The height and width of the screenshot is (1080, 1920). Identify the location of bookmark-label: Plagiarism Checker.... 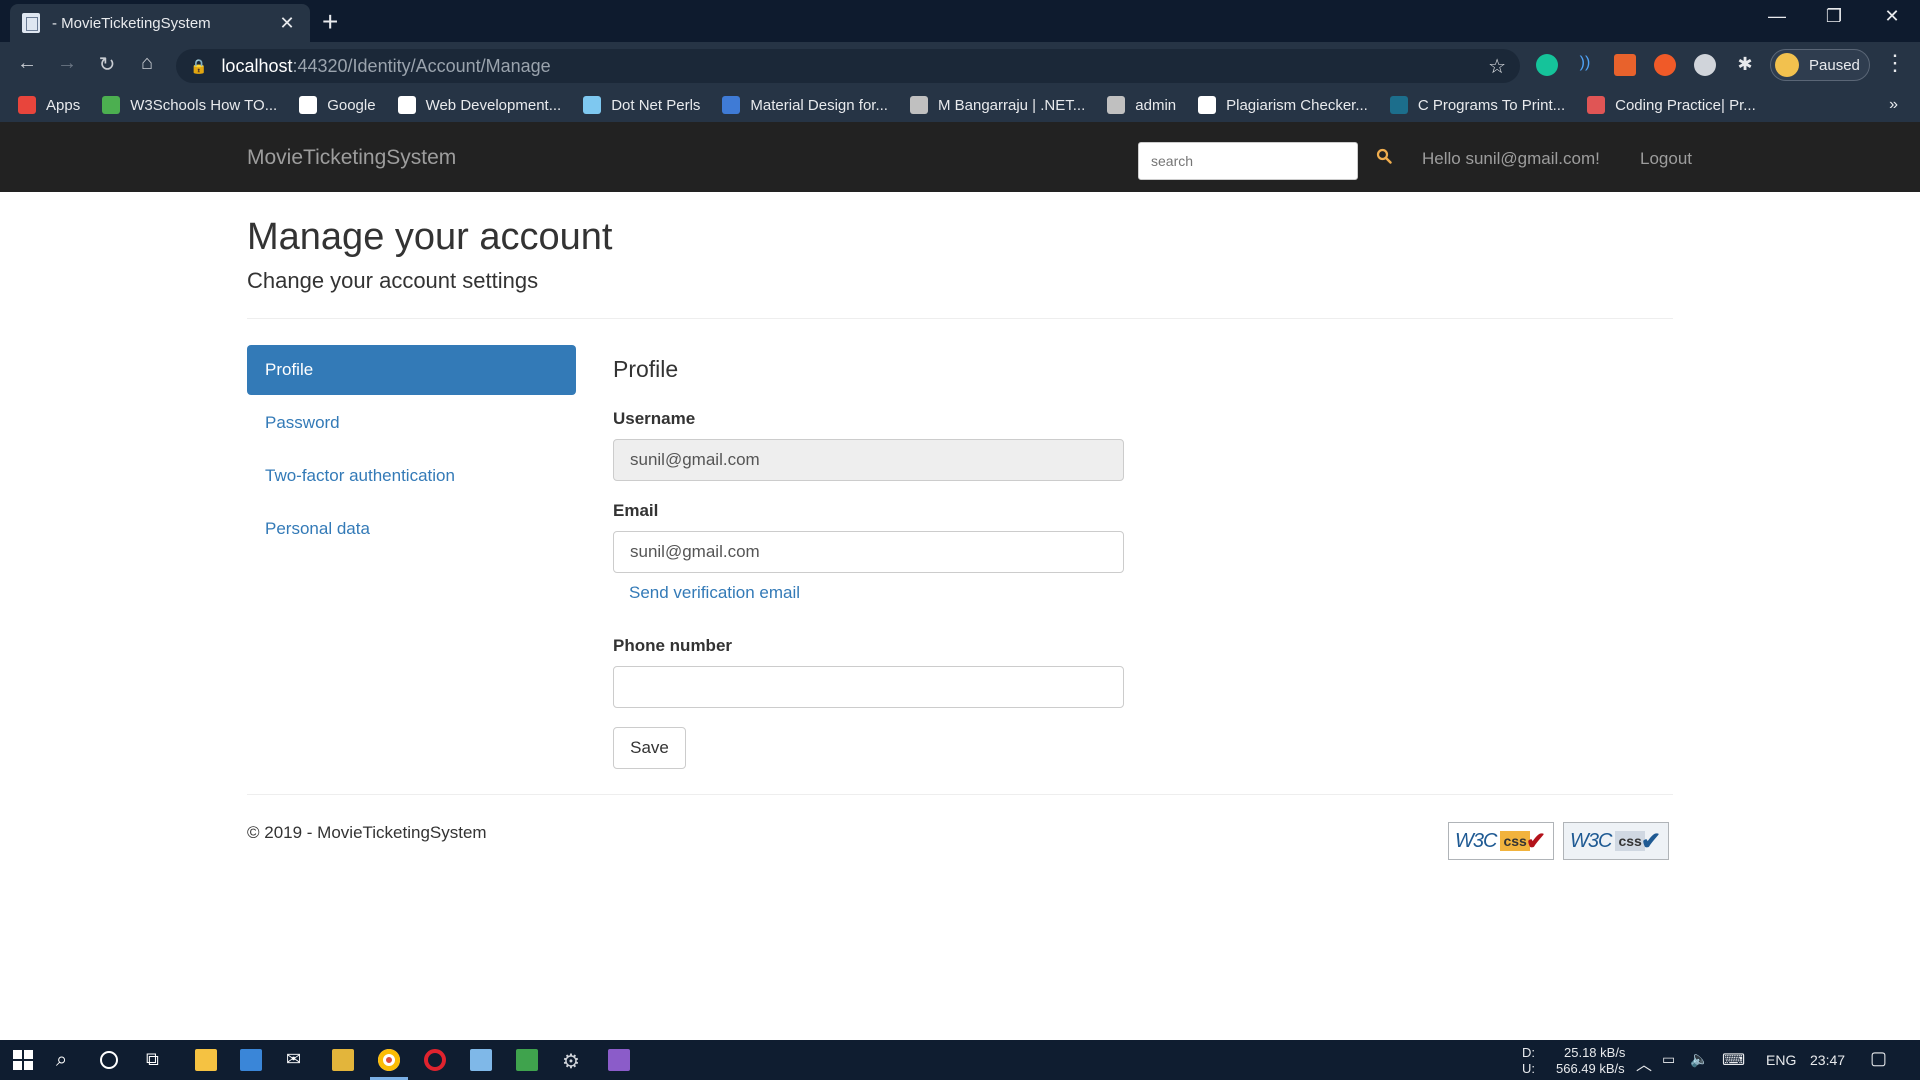
(1297, 105).